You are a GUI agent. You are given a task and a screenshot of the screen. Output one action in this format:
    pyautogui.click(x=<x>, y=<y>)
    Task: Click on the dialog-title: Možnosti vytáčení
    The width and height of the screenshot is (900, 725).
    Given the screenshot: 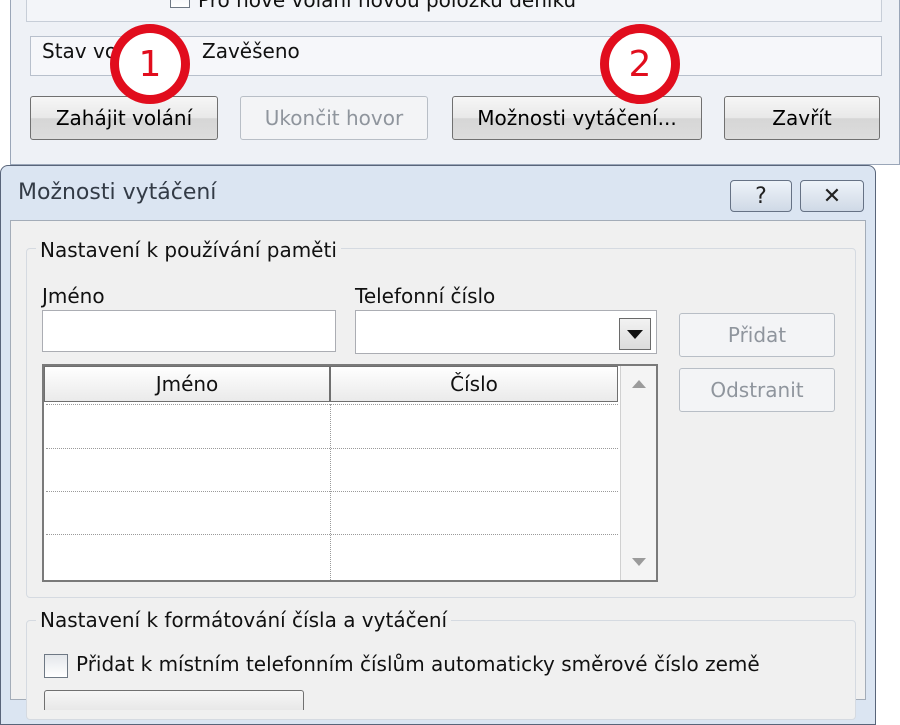 What is the action you would take?
    pyautogui.click(x=117, y=192)
    